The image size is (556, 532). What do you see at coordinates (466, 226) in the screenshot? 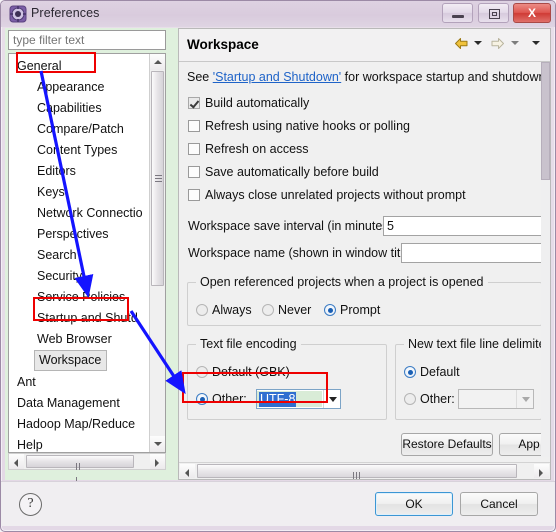
I see `workspace-save-interval-input: 5` at bounding box center [466, 226].